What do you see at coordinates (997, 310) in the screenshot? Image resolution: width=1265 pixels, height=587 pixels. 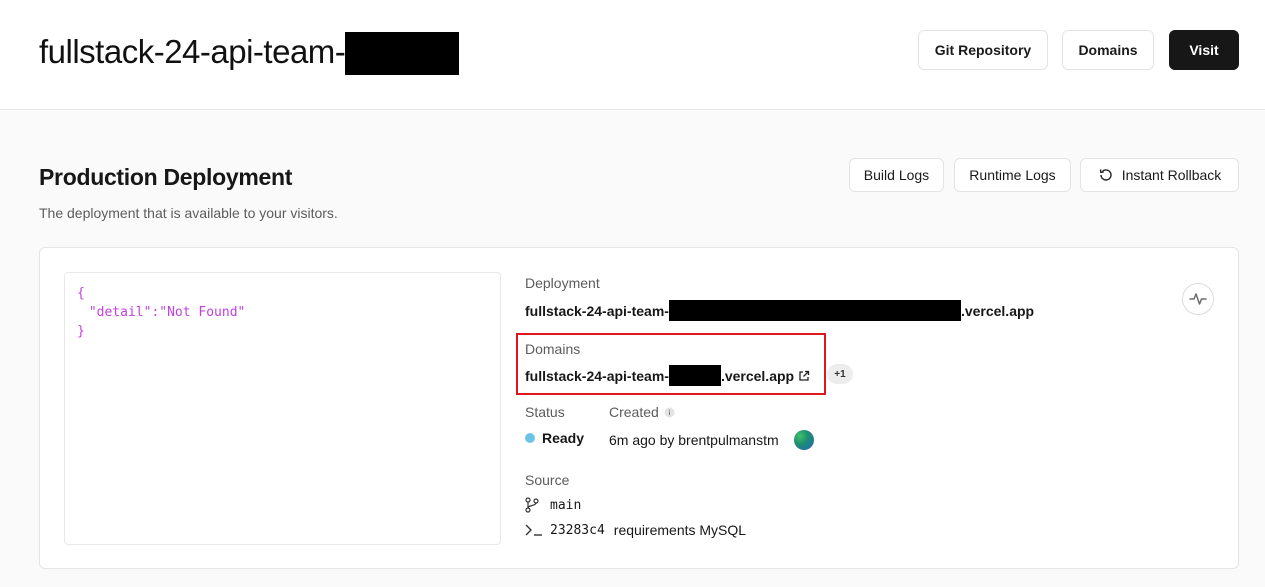 I see `deployment-url-suffix: .vercel.app` at bounding box center [997, 310].